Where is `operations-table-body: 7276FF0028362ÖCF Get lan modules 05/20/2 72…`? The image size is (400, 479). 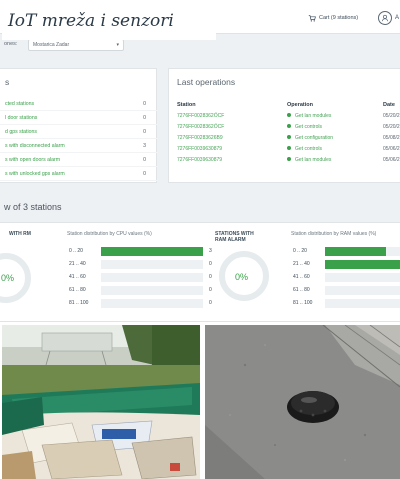 operations-table-body: 7276FF0028362ÖCF Get lan modules 05/20/2 72… is located at coordinates (288, 137).